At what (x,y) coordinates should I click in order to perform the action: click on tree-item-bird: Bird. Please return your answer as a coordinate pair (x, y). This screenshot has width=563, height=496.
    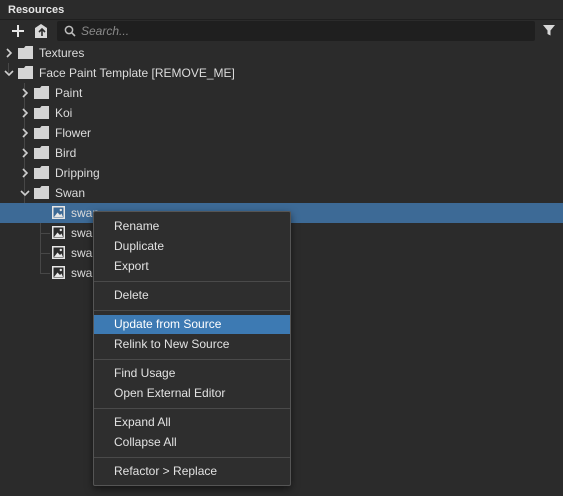
    Looking at the image, I should click on (281, 153).